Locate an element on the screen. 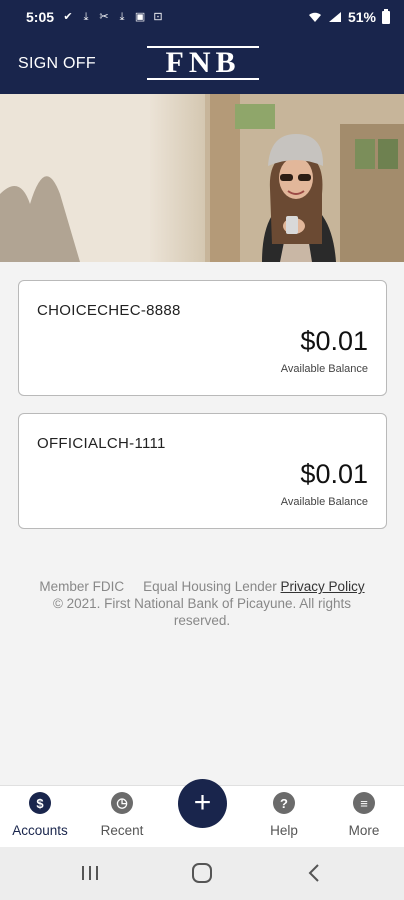  tools-icon: ✂ is located at coordinates (104, 17).